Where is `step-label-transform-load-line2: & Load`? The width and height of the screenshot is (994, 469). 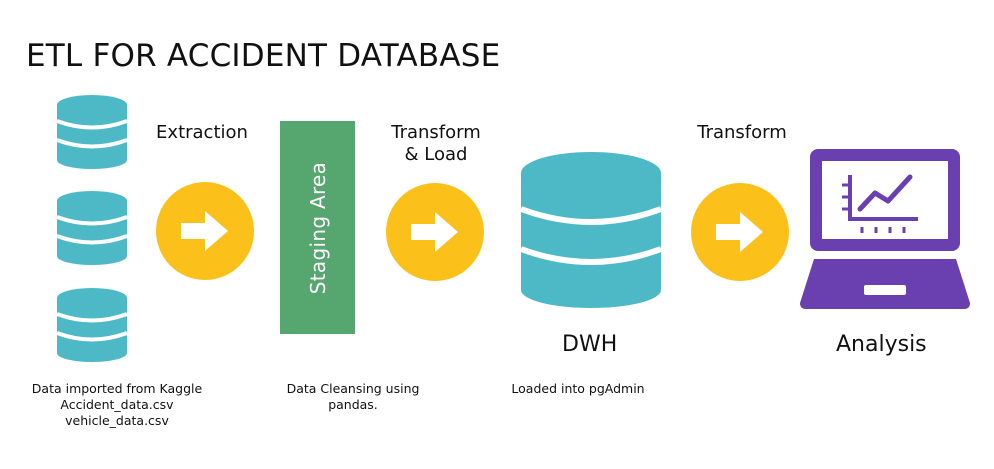
step-label-transform-load-line2: & Load is located at coordinates (436, 154).